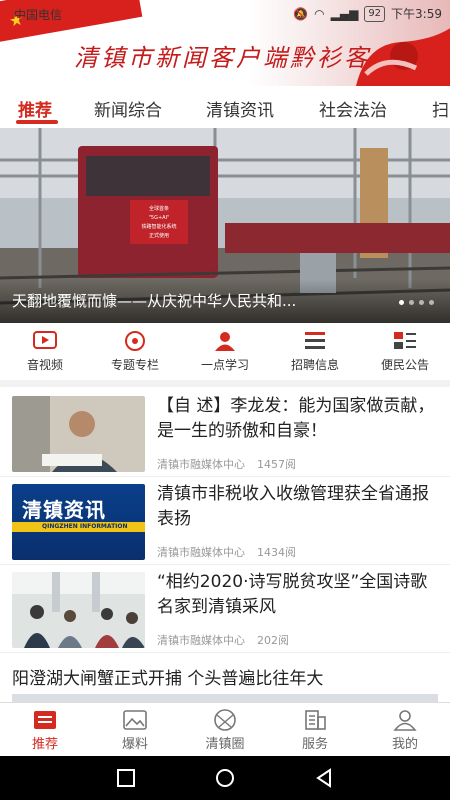  I want to click on battery-indicator: 92, so click(375, 13).